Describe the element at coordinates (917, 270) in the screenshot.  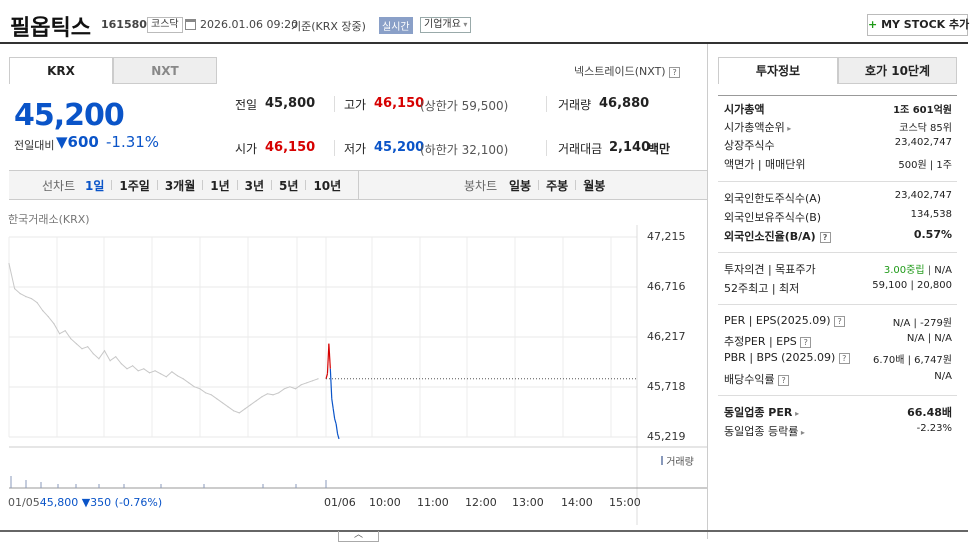
I see `opinion-value: 3.00중립 | N/A` at that location.